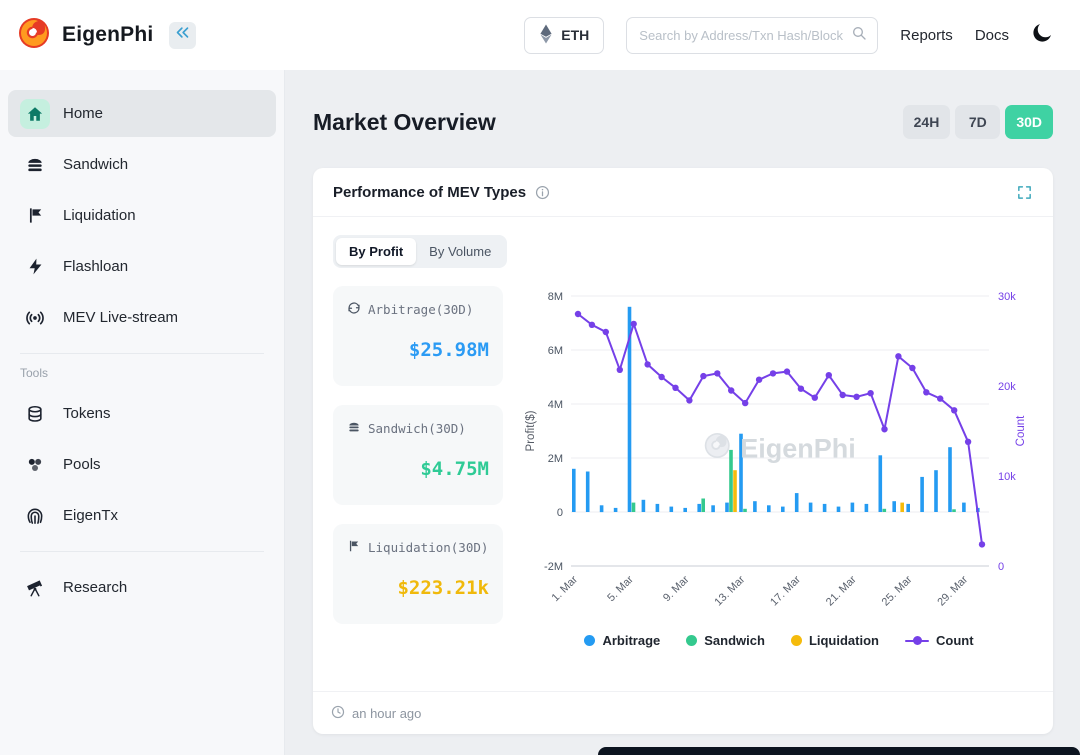  Describe the element at coordinates (546, 35) in the screenshot. I see `ethereum-icon` at that location.